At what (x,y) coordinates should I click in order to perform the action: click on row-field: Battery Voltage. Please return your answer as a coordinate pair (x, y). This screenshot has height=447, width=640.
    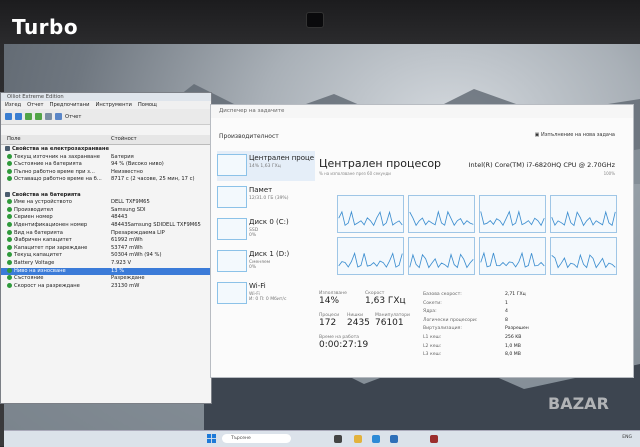
    Looking at the image, I should click on (56, 263).